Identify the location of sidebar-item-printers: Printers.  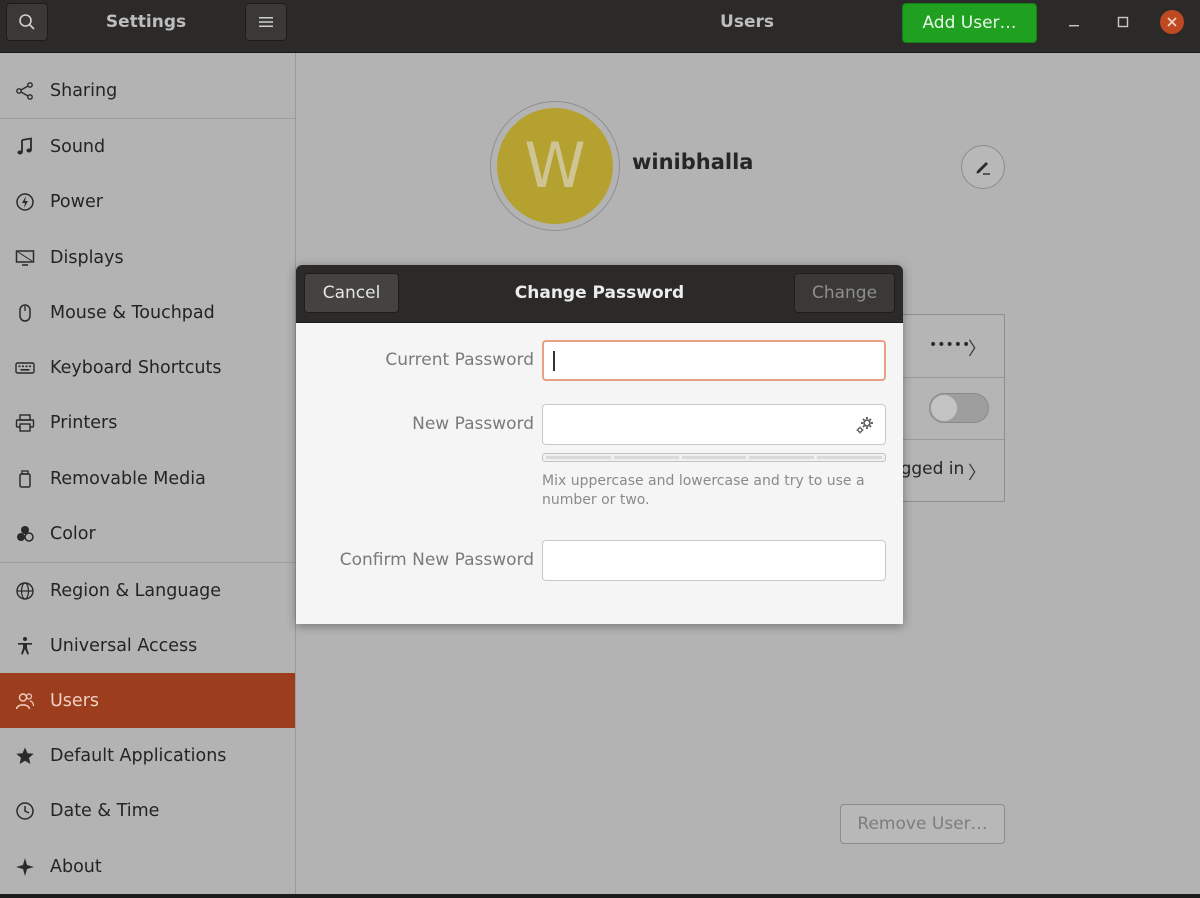
(147, 422).